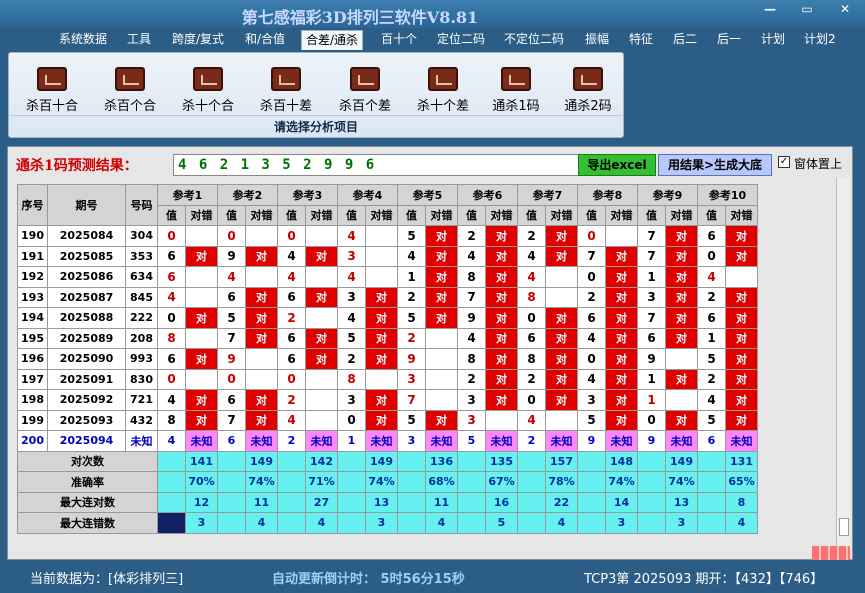 The height and width of the screenshot is (593, 865). Describe the element at coordinates (208, 90) in the screenshot. I see `ribbon-button-2: 杀十个合` at that location.